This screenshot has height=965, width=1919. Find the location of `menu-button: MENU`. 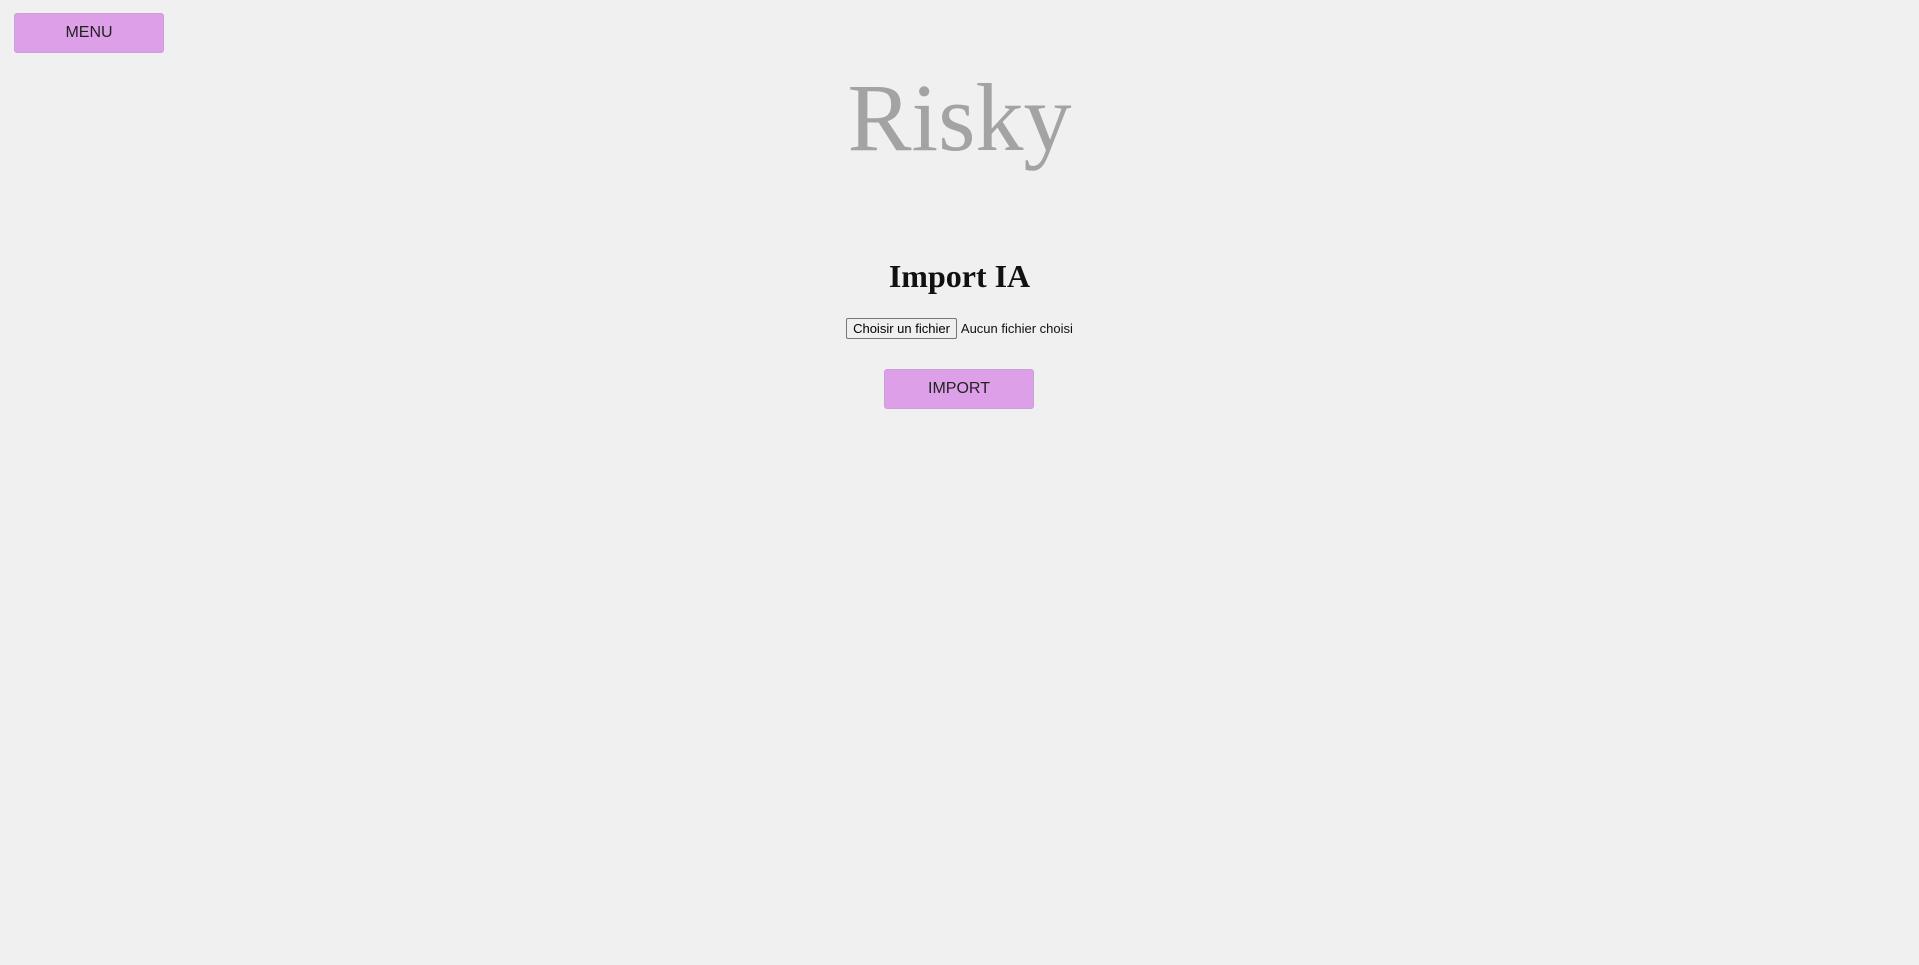

menu-button: MENU is located at coordinates (89, 33).